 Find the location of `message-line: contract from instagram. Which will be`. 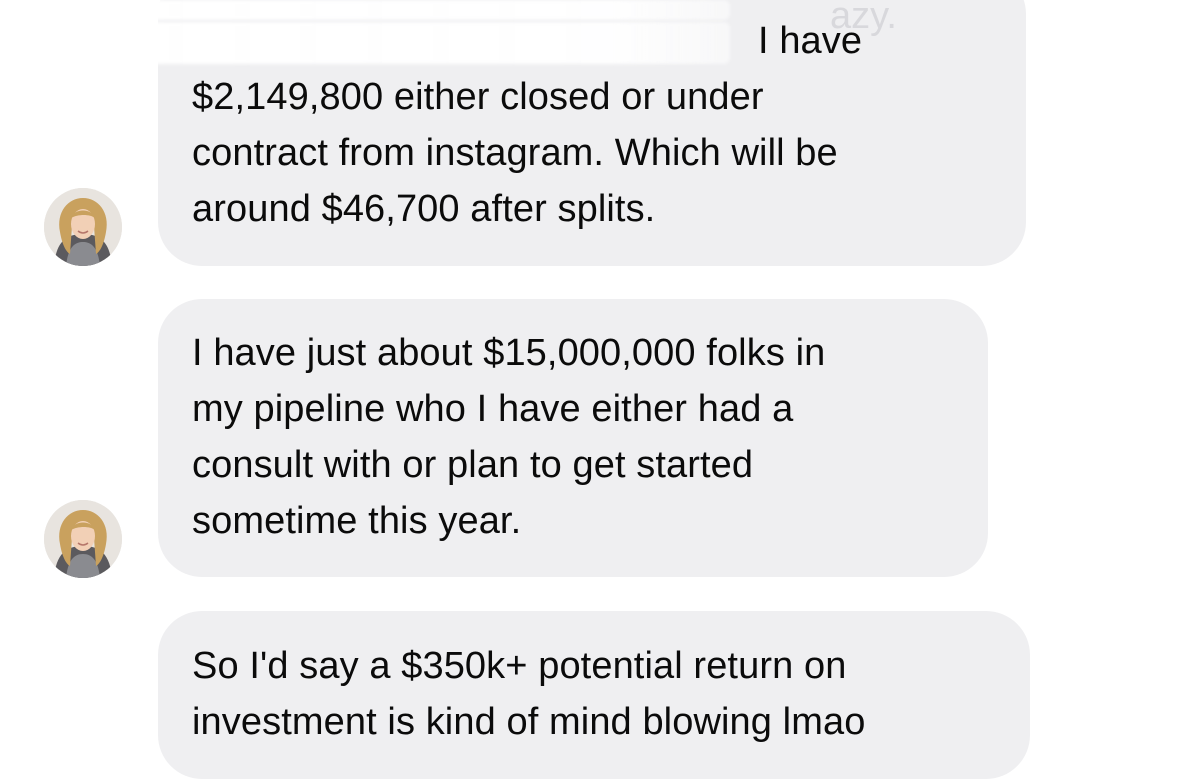

message-line: contract from instagram. Which will be is located at coordinates (515, 153).